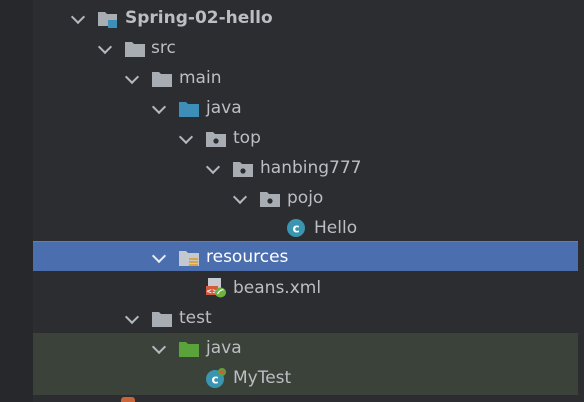  Describe the element at coordinates (16, 201) in the screenshot. I see `tree-gutter` at that location.